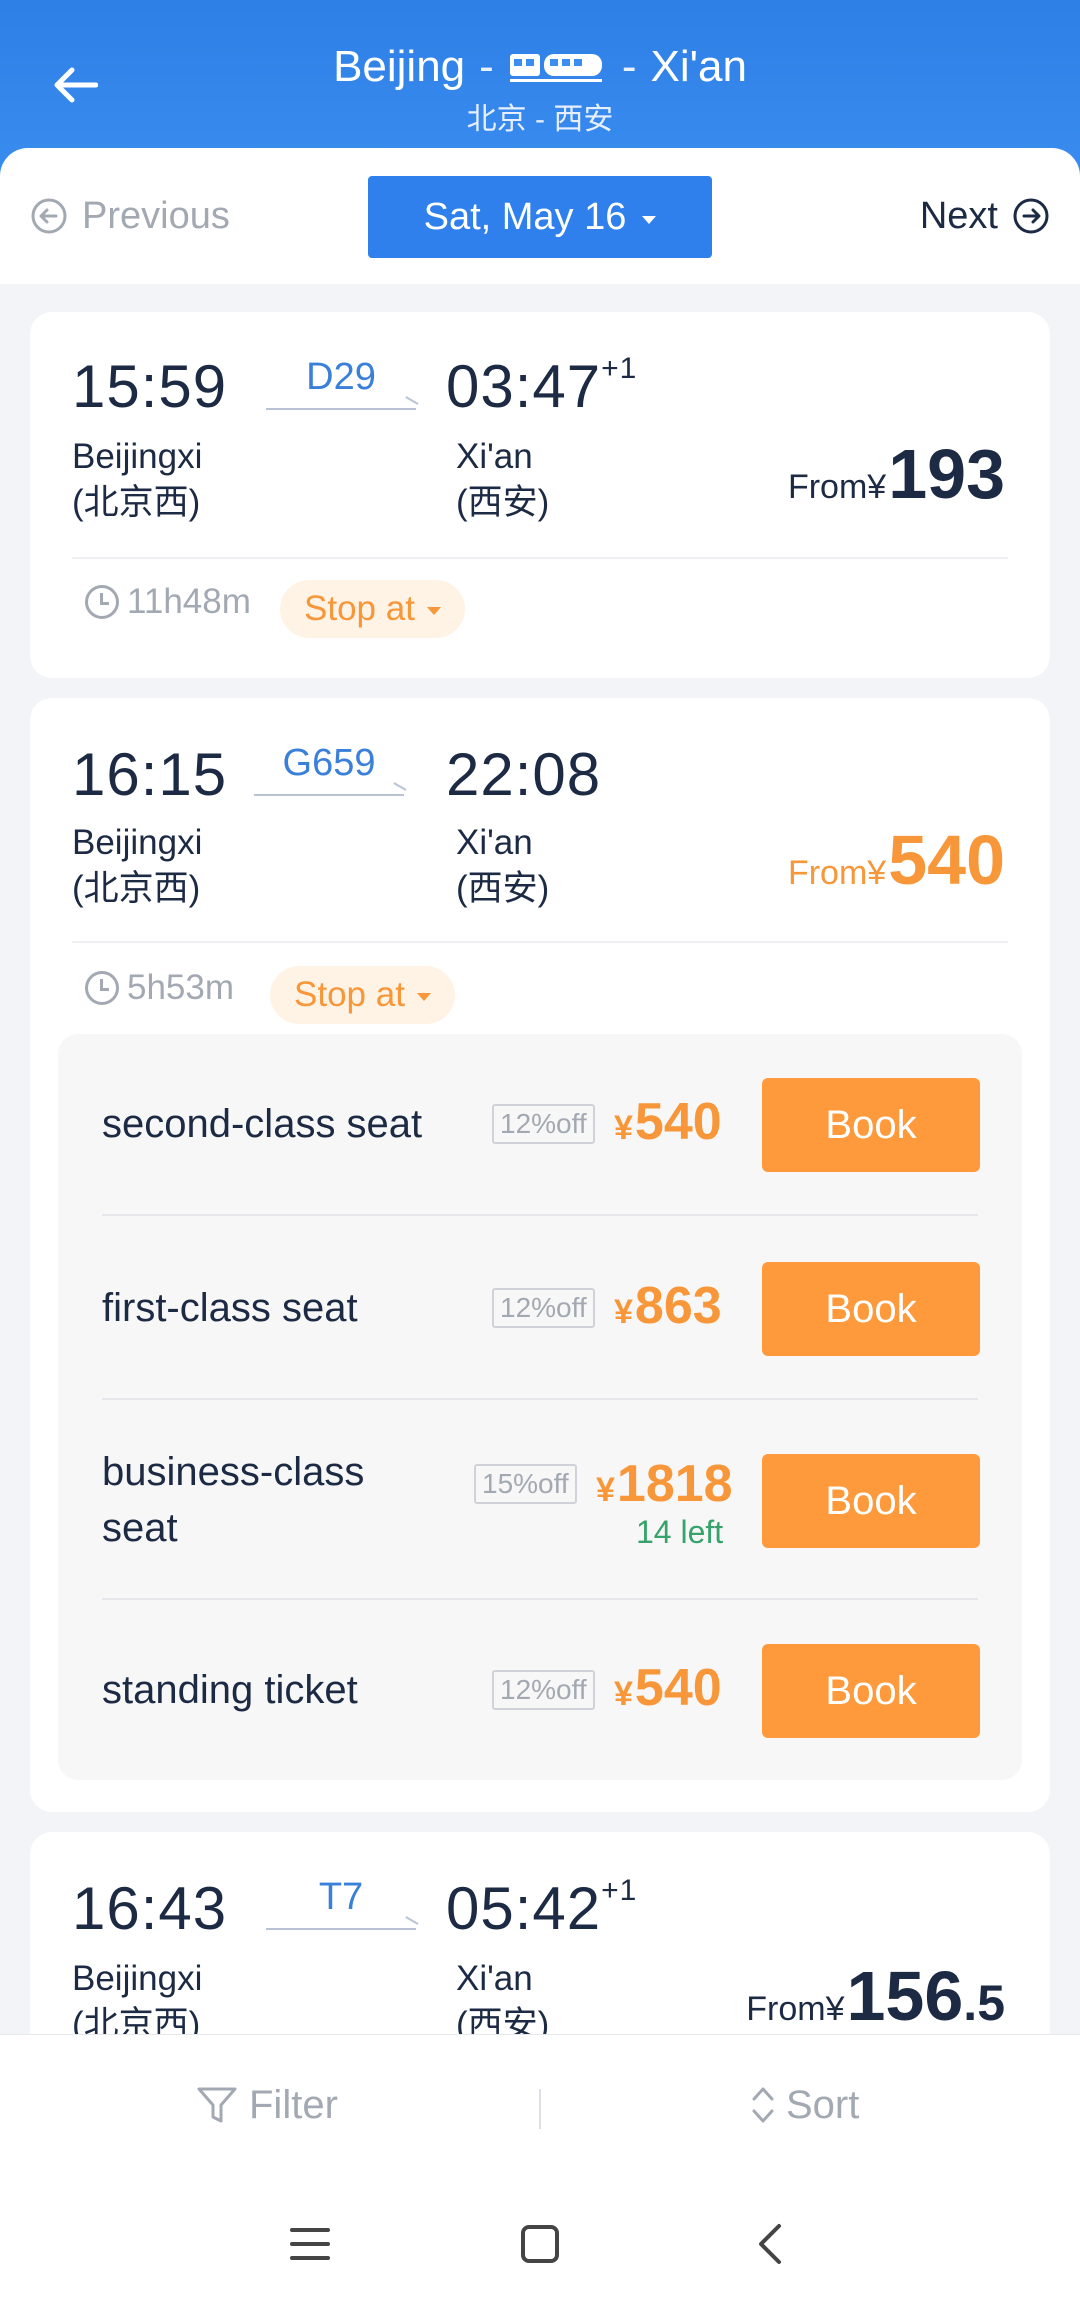  I want to click on train-icon, so click(555, 68).